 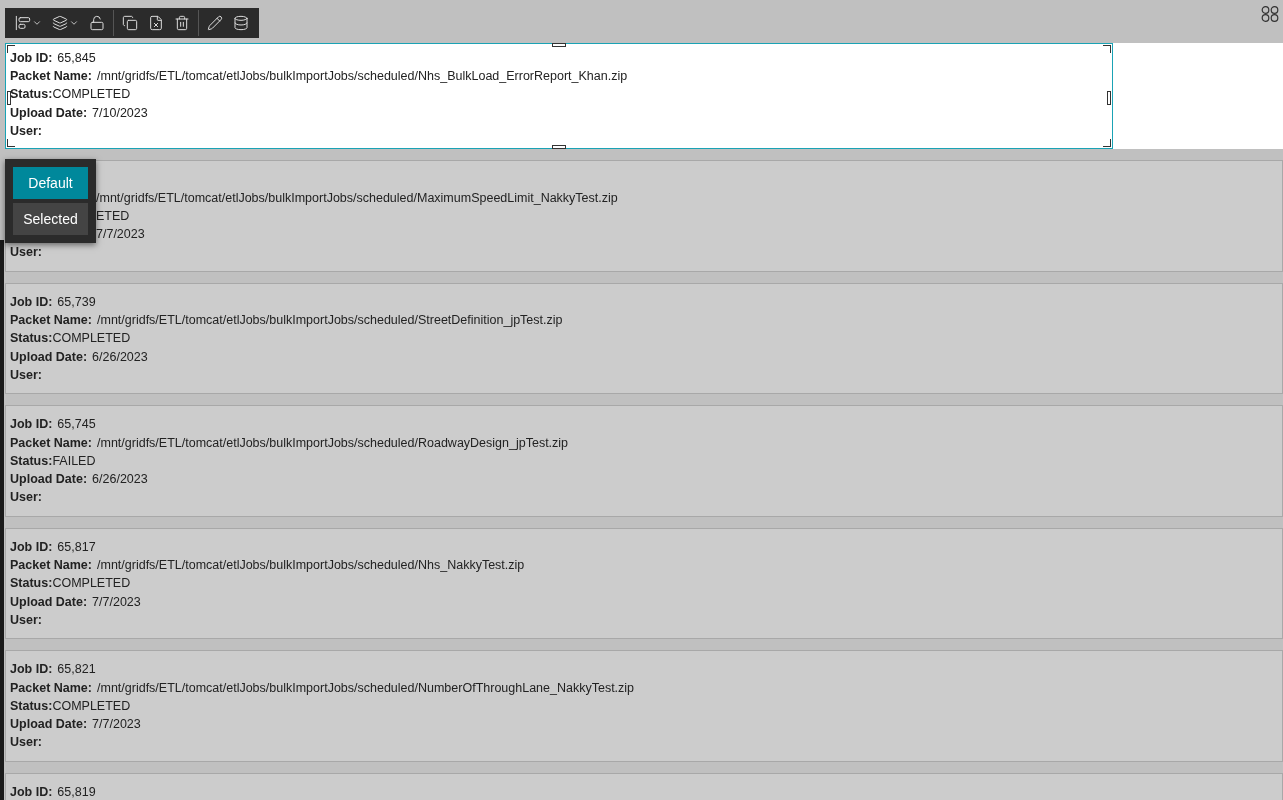 What do you see at coordinates (1270, 14) in the screenshot?
I see `grid-icon` at bounding box center [1270, 14].